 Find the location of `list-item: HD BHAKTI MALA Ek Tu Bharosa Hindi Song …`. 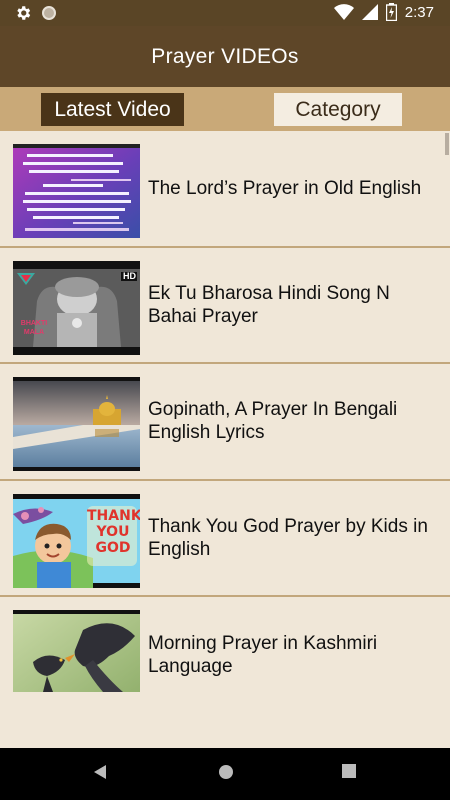

list-item: HD BHAKTI MALA Ek Tu Bharosa Hindi Song … is located at coordinates (225, 306).